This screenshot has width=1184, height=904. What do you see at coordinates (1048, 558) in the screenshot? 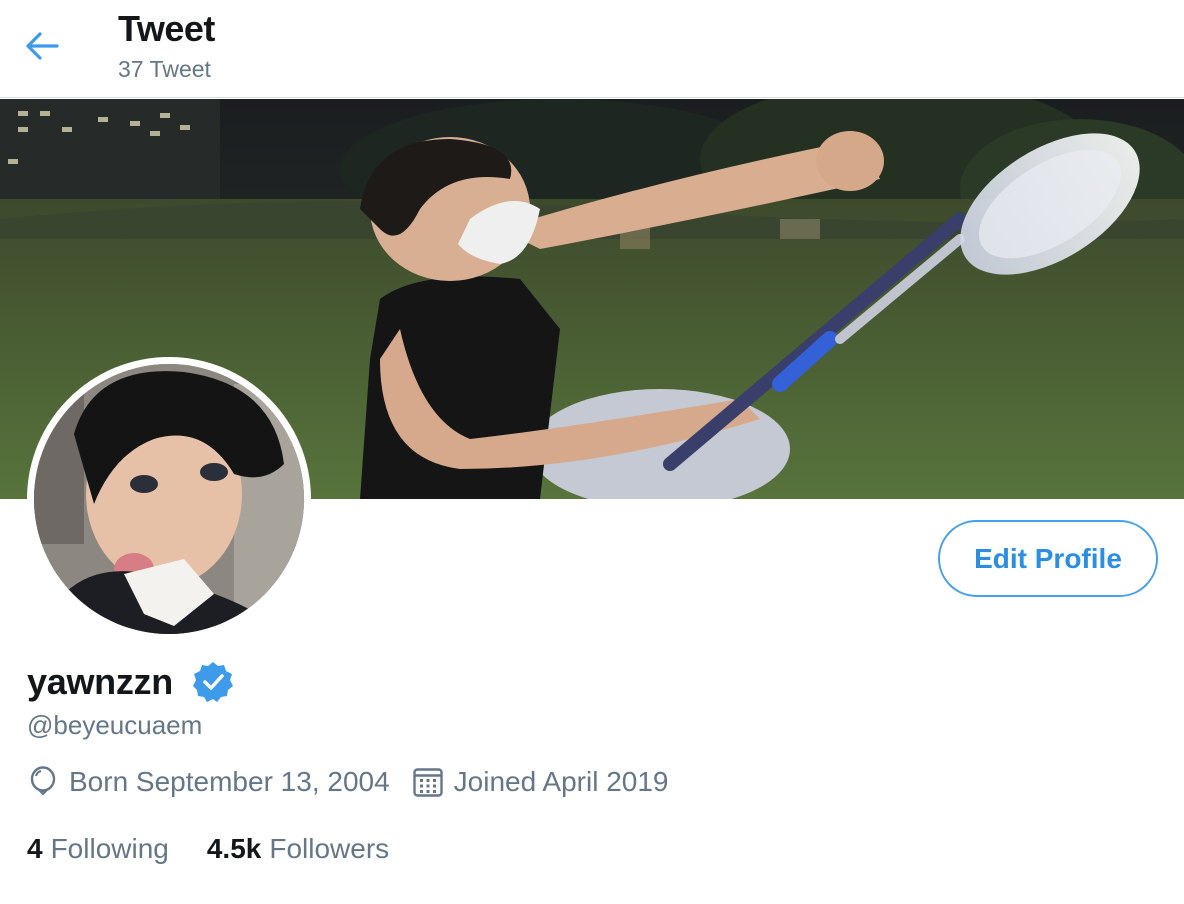
I see `edit-profile-button: Edit Profile` at bounding box center [1048, 558].